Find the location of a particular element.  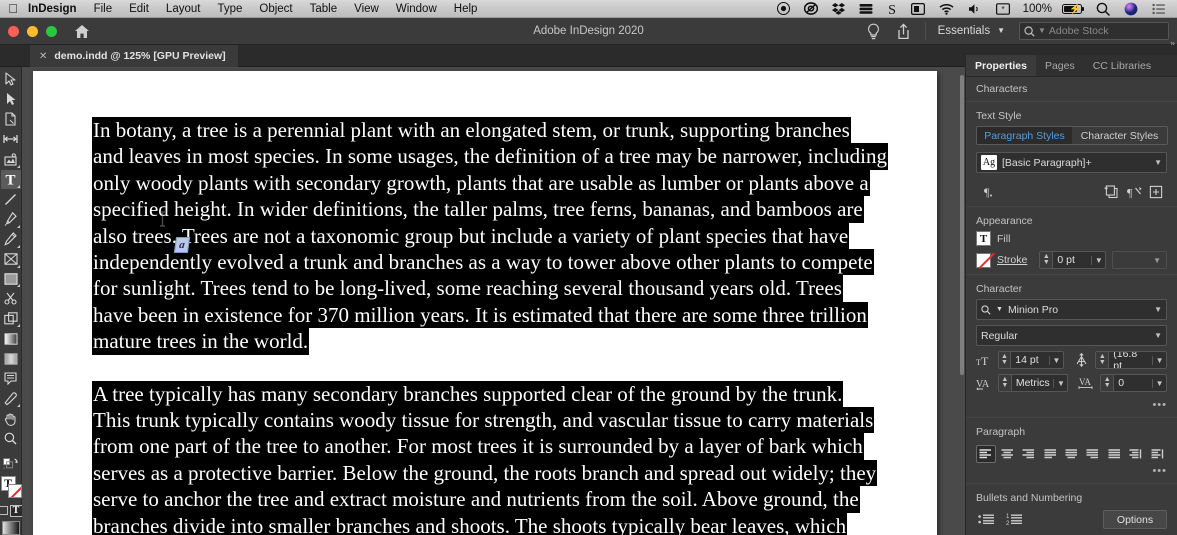

new-style-icon is located at coordinates (1112, 191).